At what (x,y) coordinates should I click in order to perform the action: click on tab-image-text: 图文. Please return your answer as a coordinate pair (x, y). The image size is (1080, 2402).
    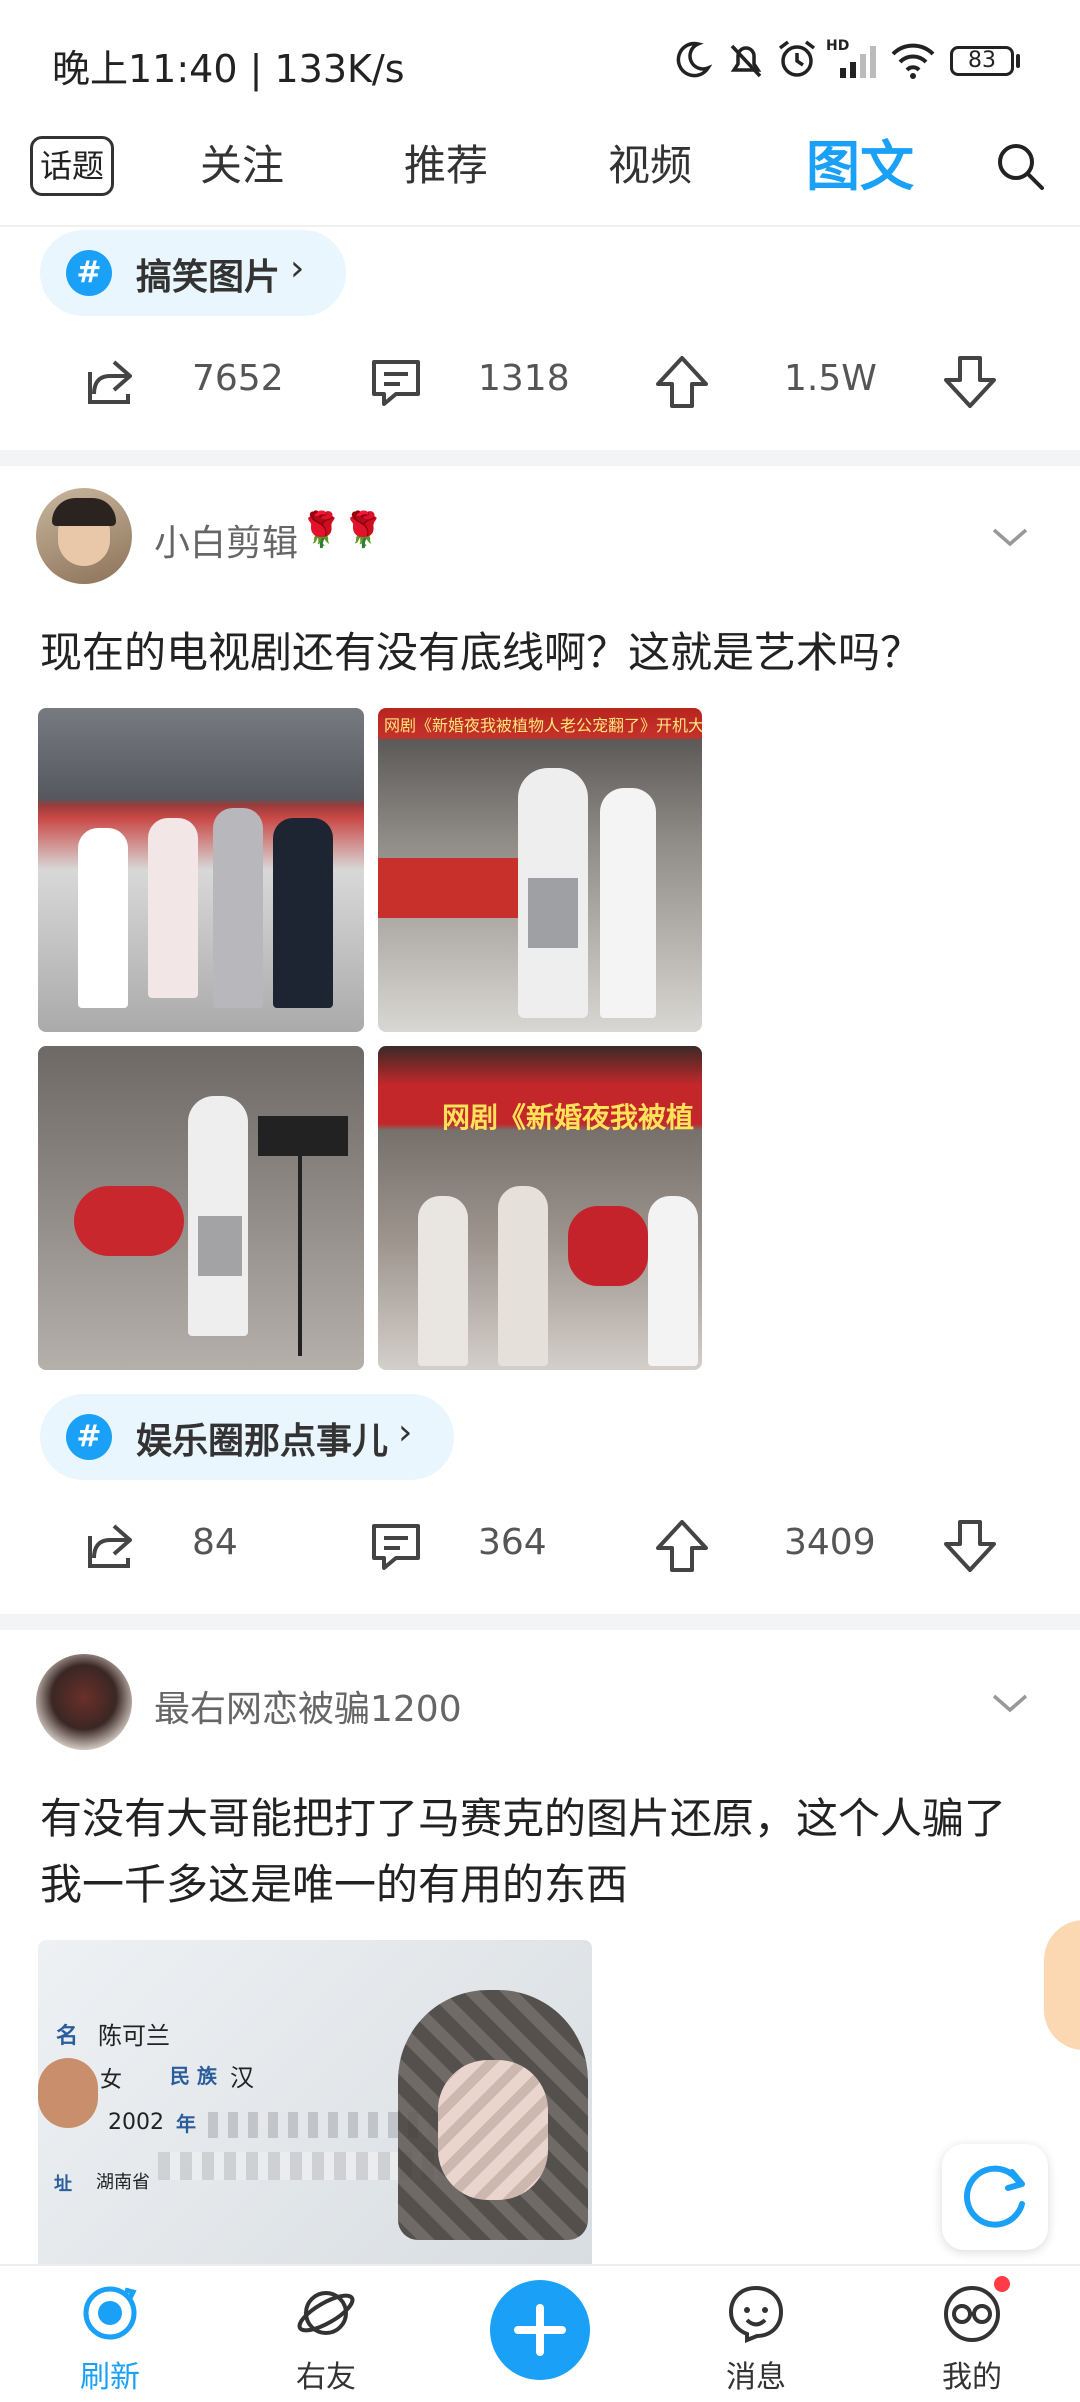
    Looking at the image, I should click on (860, 161).